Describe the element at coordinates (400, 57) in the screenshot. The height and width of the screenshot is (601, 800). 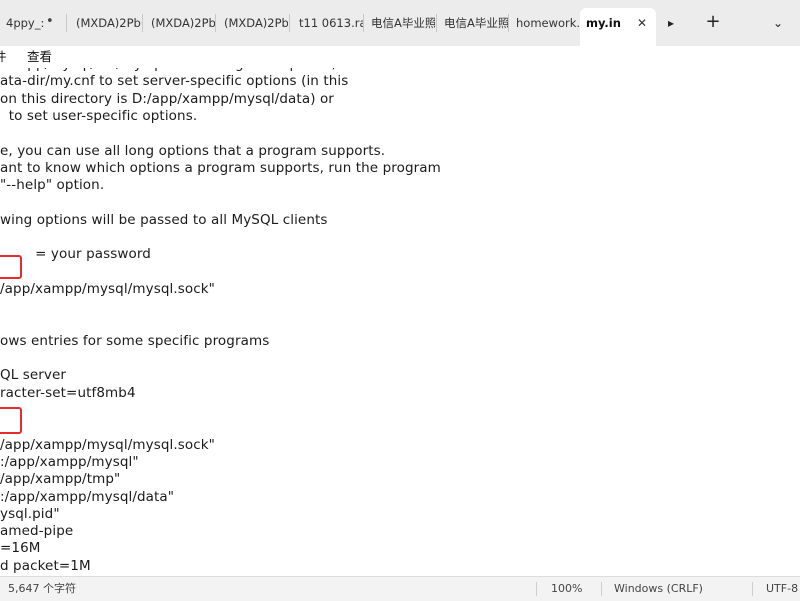
I see `menu-bar: 件 查看` at that location.